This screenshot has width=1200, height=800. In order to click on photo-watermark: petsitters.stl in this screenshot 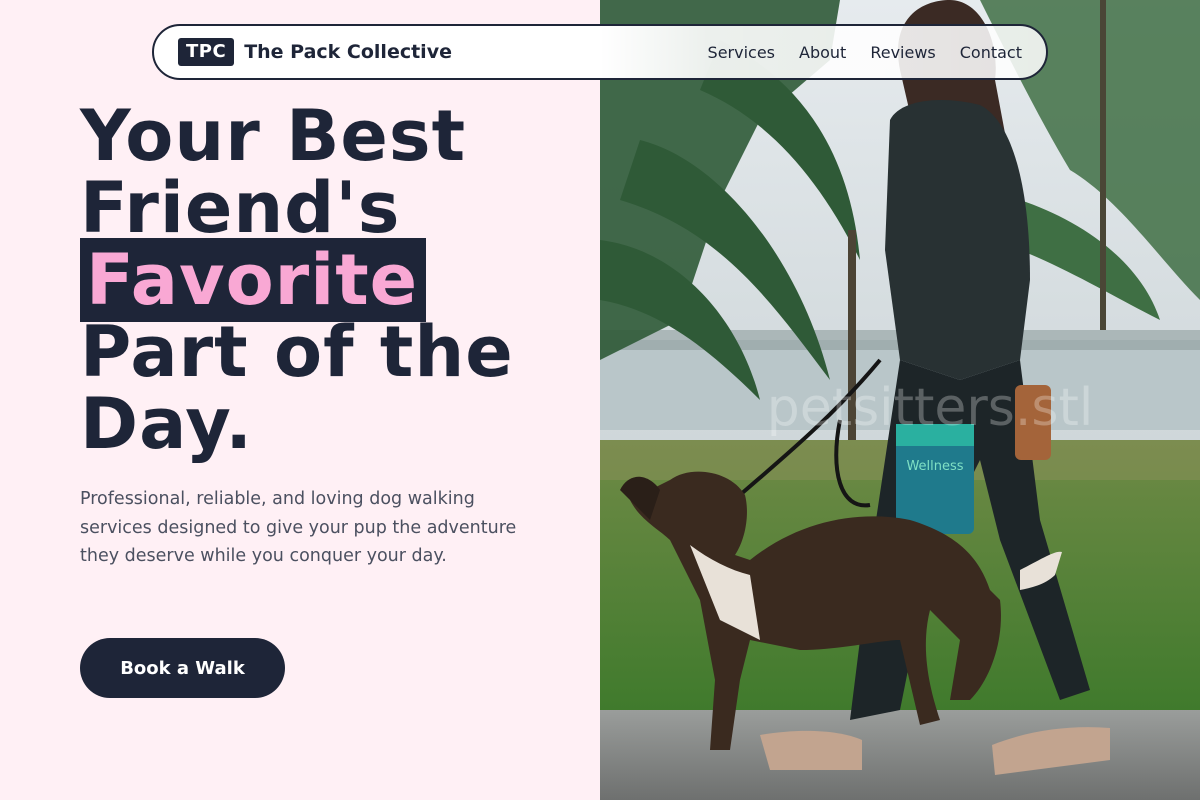, I will do `click(930, 408)`.